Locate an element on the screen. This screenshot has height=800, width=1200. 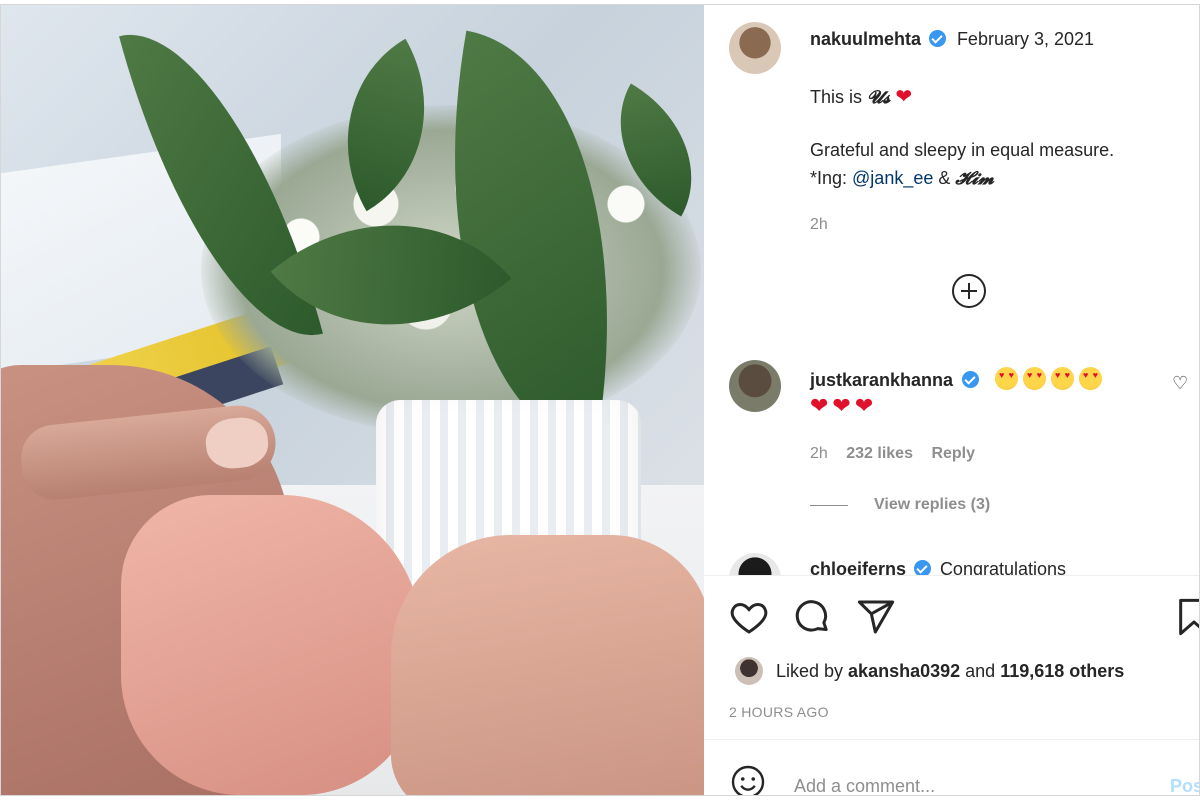
reply-button: Reply is located at coordinates (953, 453).